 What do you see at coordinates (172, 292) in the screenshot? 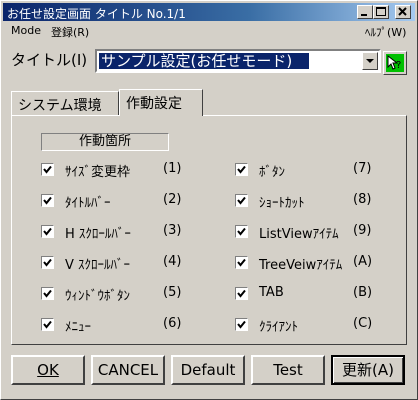
I see `option-hotkey: (5)` at bounding box center [172, 292].